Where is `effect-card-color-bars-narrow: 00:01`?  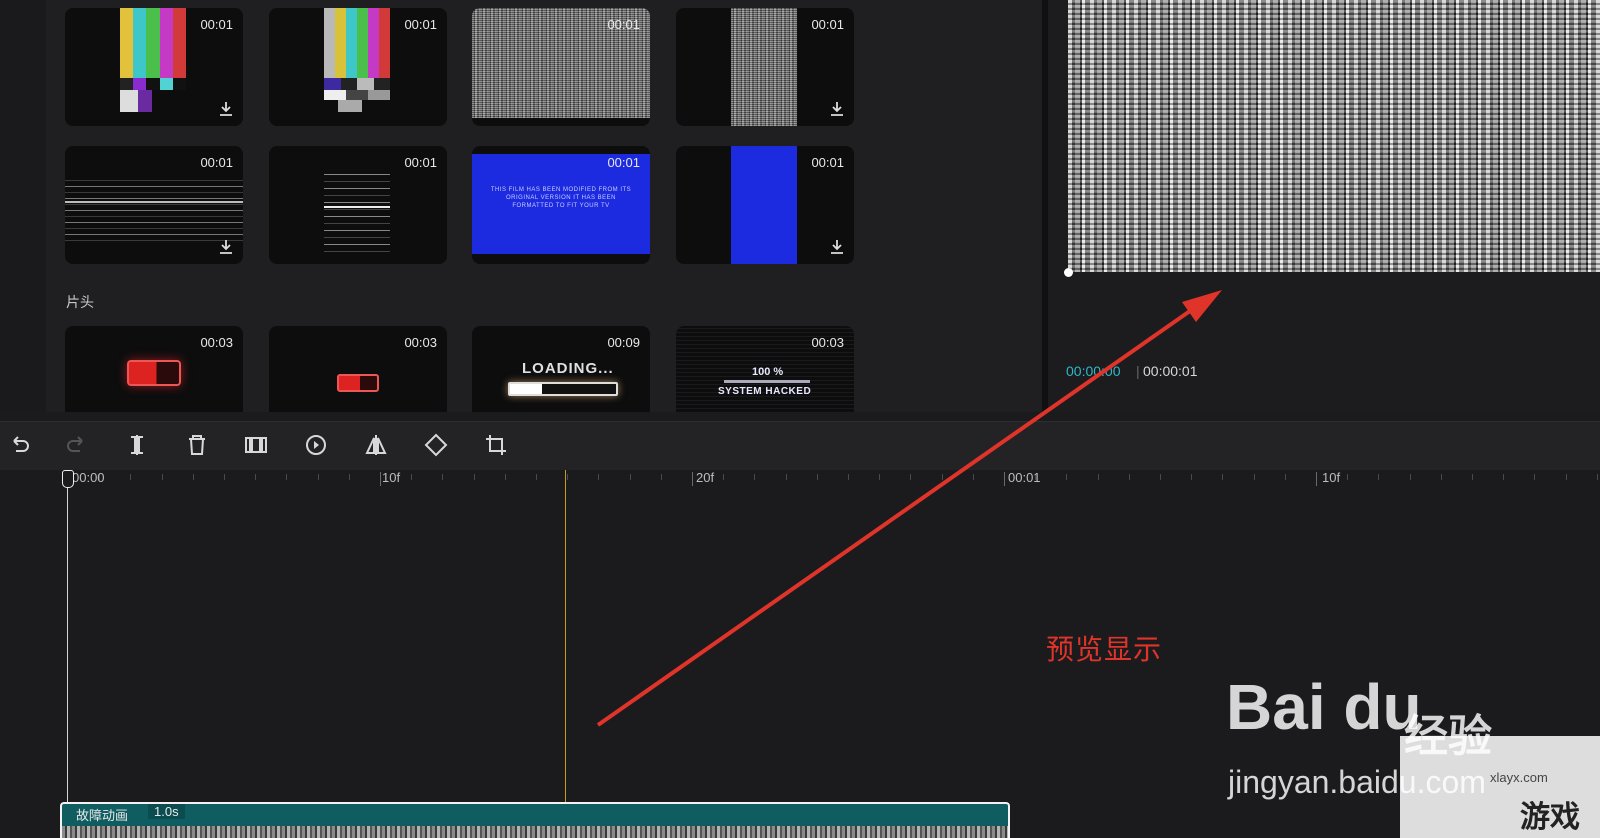 effect-card-color-bars-narrow: 00:01 is located at coordinates (358, 67).